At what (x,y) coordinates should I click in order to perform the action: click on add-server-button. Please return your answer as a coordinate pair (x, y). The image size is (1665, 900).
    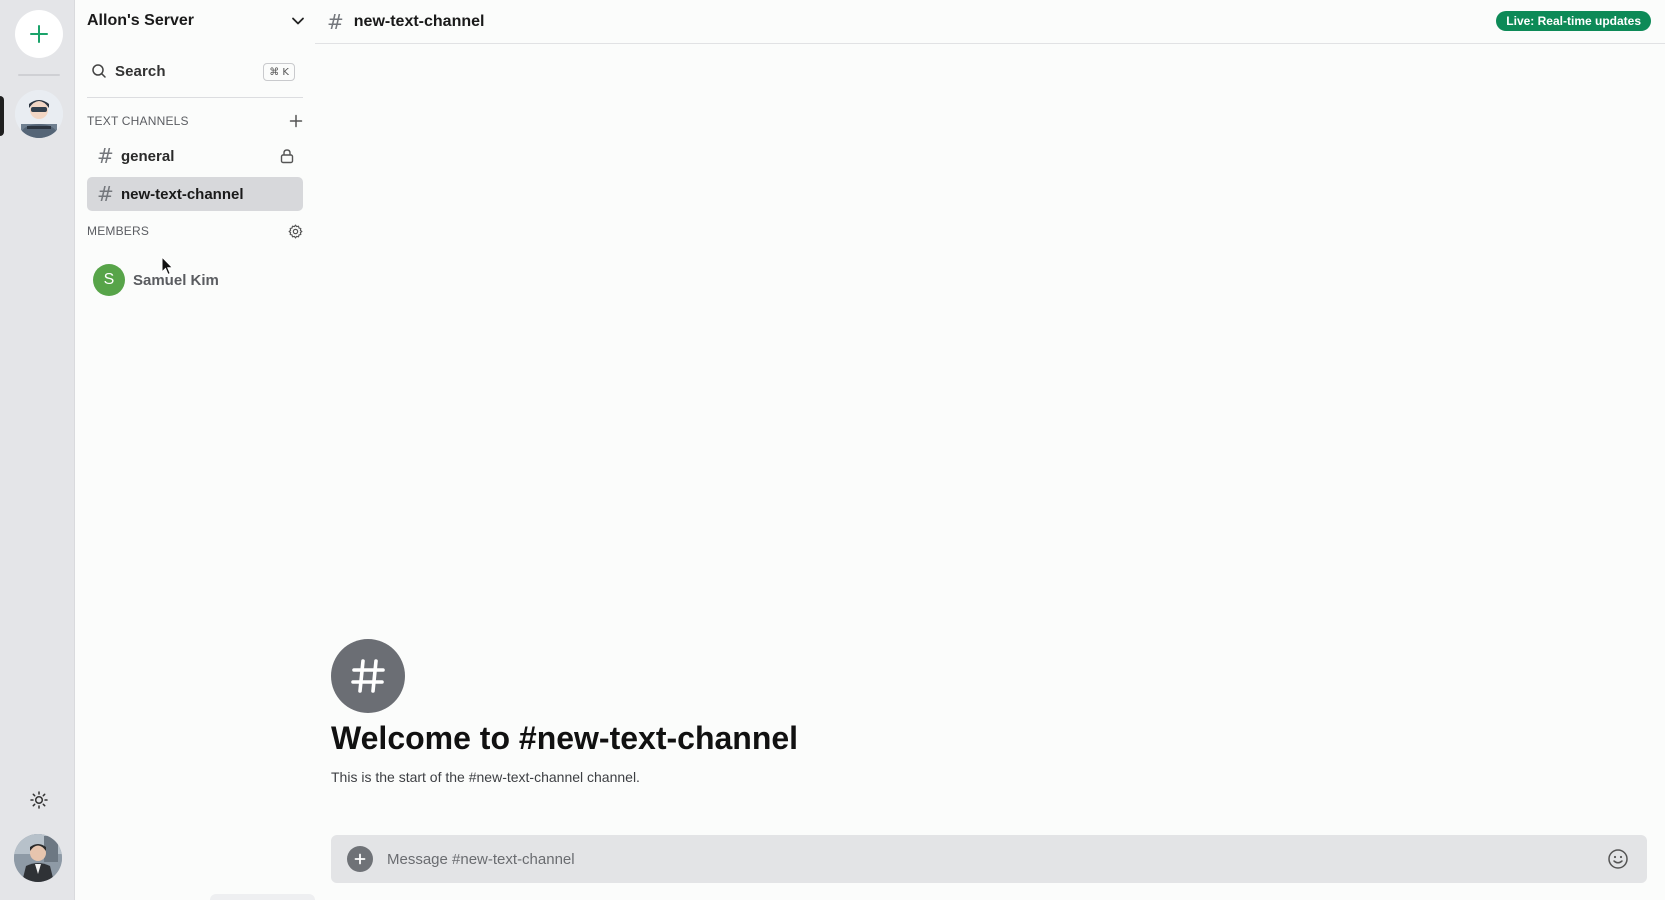
    Looking at the image, I should click on (39, 34).